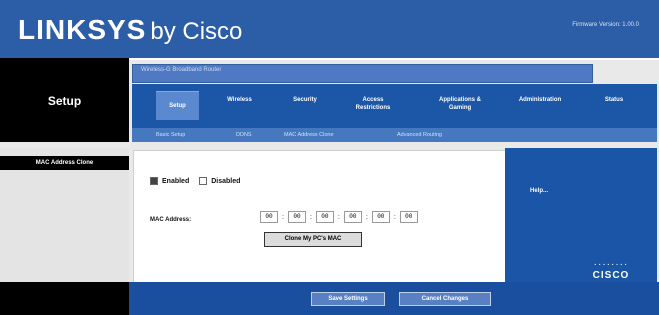 Image resolution: width=659 pixels, height=315 pixels. Describe the element at coordinates (195, 181) in the screenshot. I see `mac-clone-radio-row: Enabled Disabled` at that location.